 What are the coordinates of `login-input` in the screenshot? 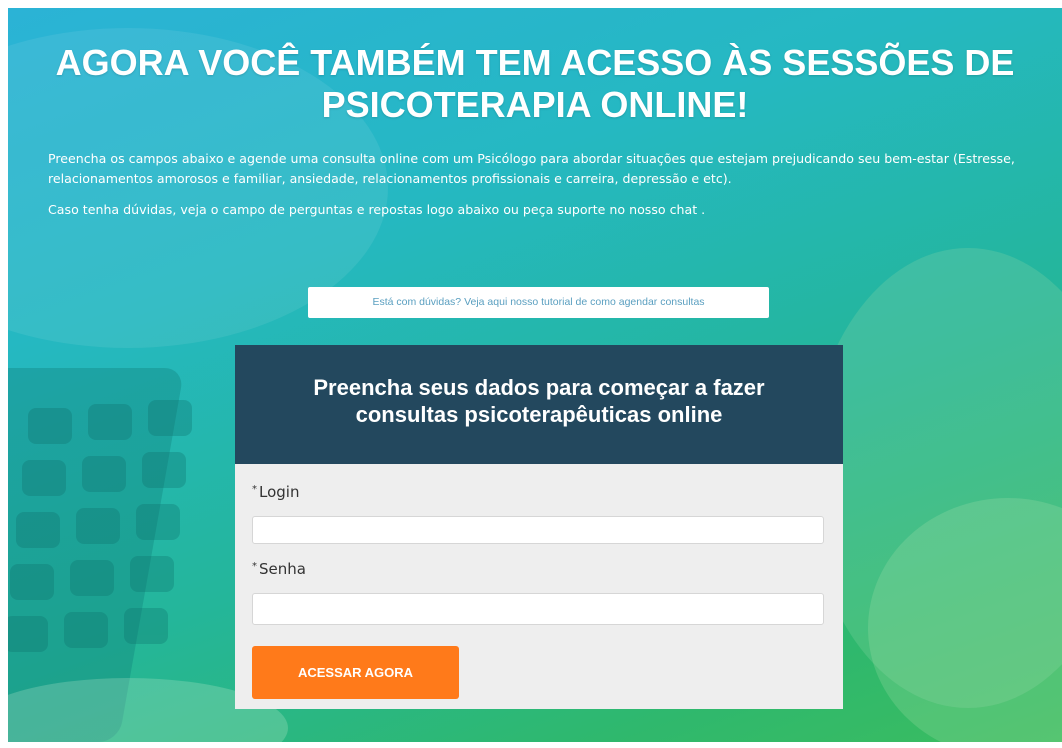 It's located at (538, 530).